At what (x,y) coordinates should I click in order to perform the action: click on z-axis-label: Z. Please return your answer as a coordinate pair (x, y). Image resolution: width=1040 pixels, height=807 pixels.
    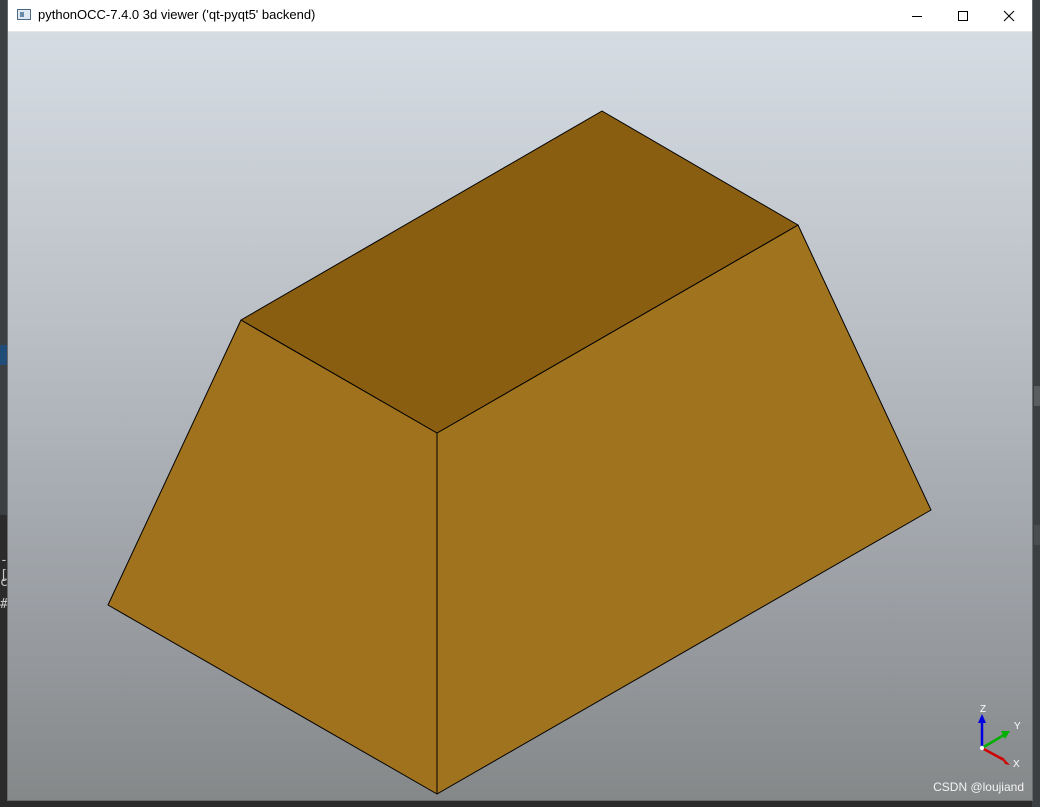
    Looking at the image, I should click on (983, 709).